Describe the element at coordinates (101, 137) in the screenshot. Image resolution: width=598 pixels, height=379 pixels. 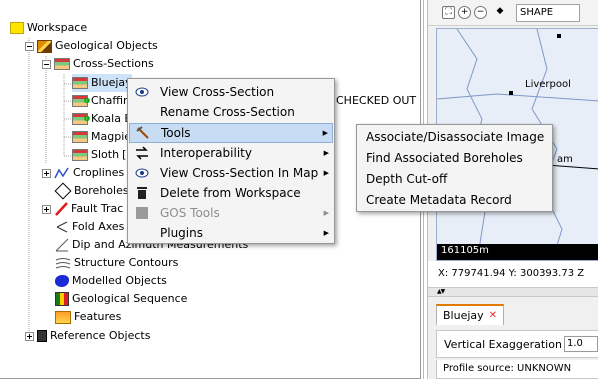
I see `tree-item-cross-section-magpie: Magpie` at that location.